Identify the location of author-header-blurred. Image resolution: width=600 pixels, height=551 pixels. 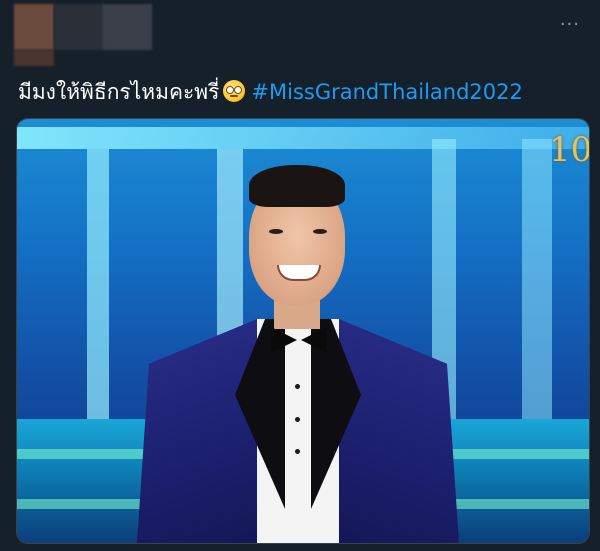
(84, 35).